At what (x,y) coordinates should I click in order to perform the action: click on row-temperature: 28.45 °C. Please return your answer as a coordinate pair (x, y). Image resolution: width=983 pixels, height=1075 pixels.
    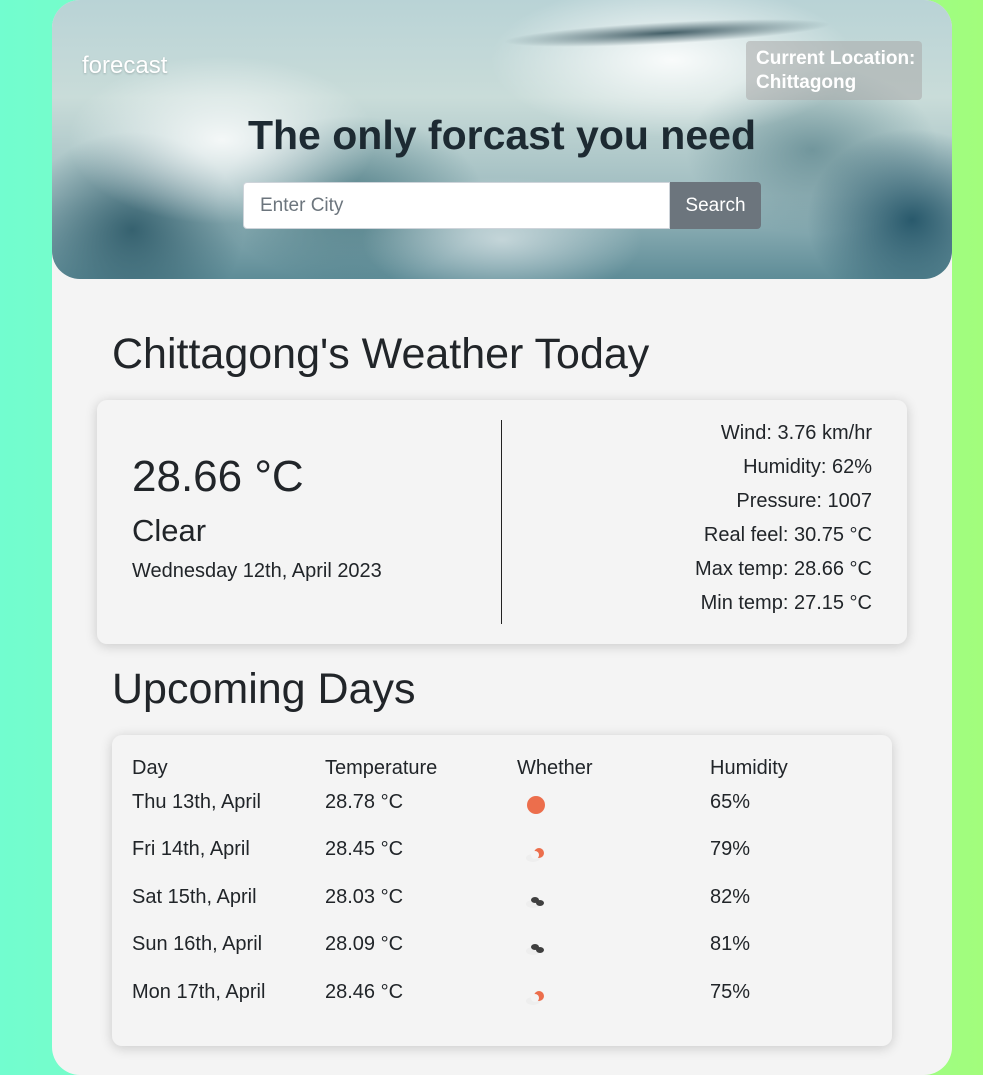
    Looking at the image, I should click on (364, 849).